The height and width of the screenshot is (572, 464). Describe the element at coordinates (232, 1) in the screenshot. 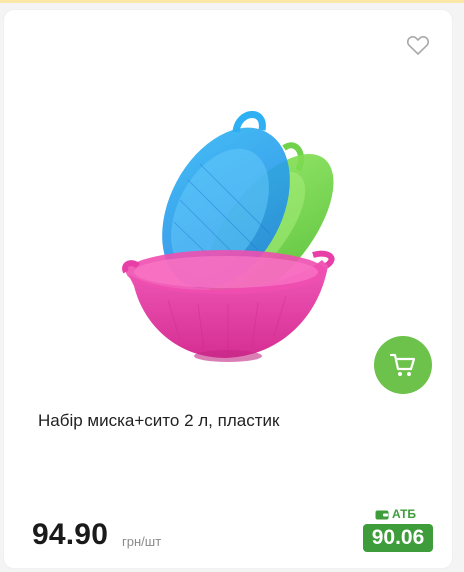

I see `top-strip` at that location.